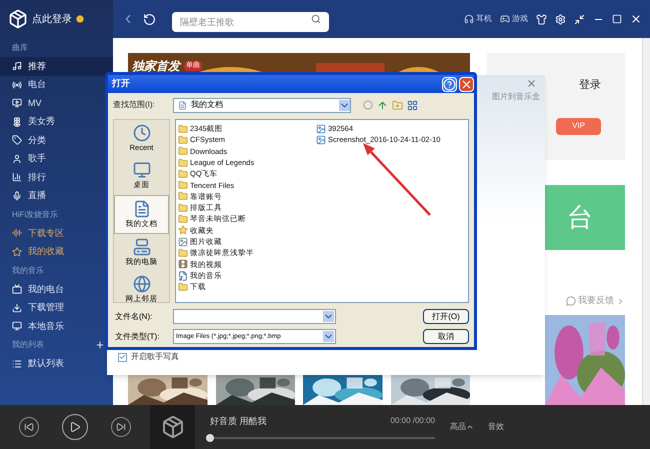 The width and height of the screenshot is (650, 449). Describe the element at coordinates (137, 336) in the screenshot. I see `filetype-label: 文件类型(T):` at that location.